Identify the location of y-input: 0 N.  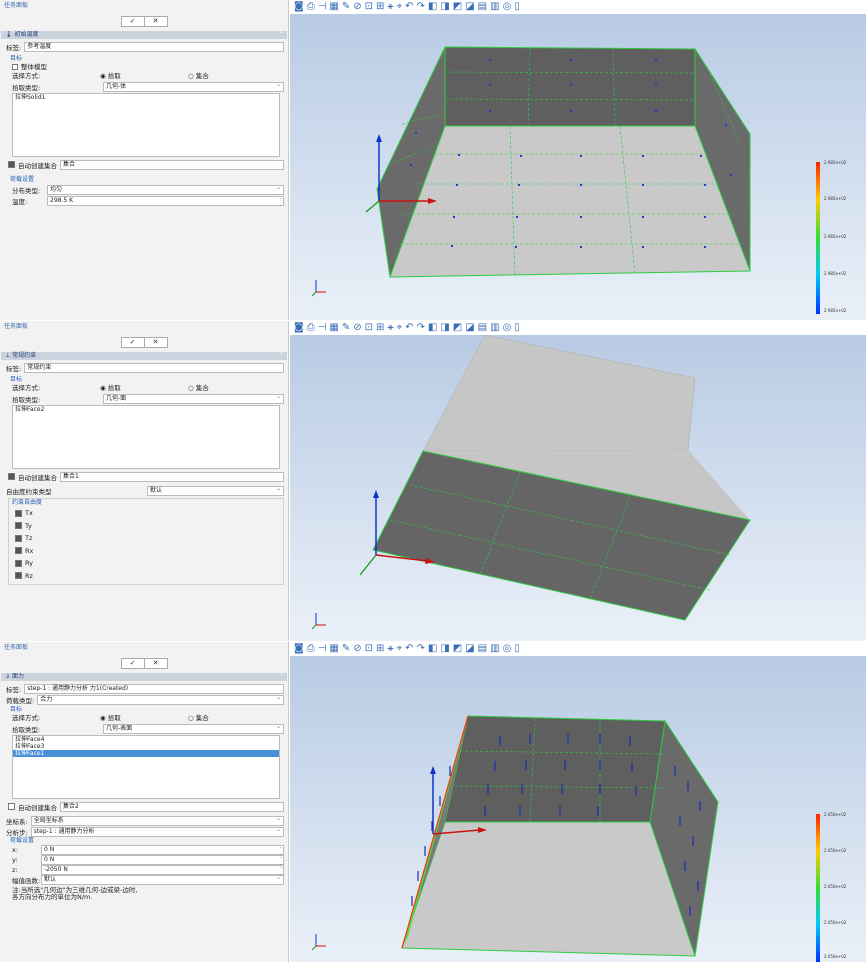
(162, 860).